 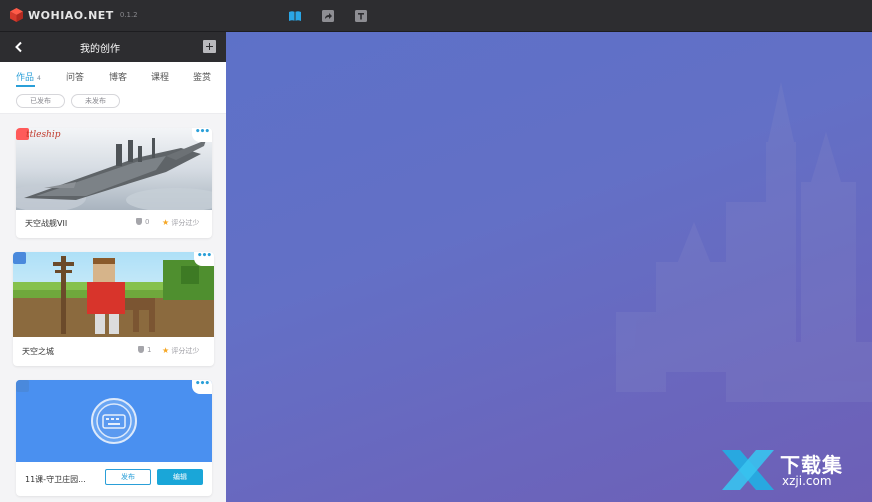 I want to click on tab-courses: 课程, so click(x=160, y=76).